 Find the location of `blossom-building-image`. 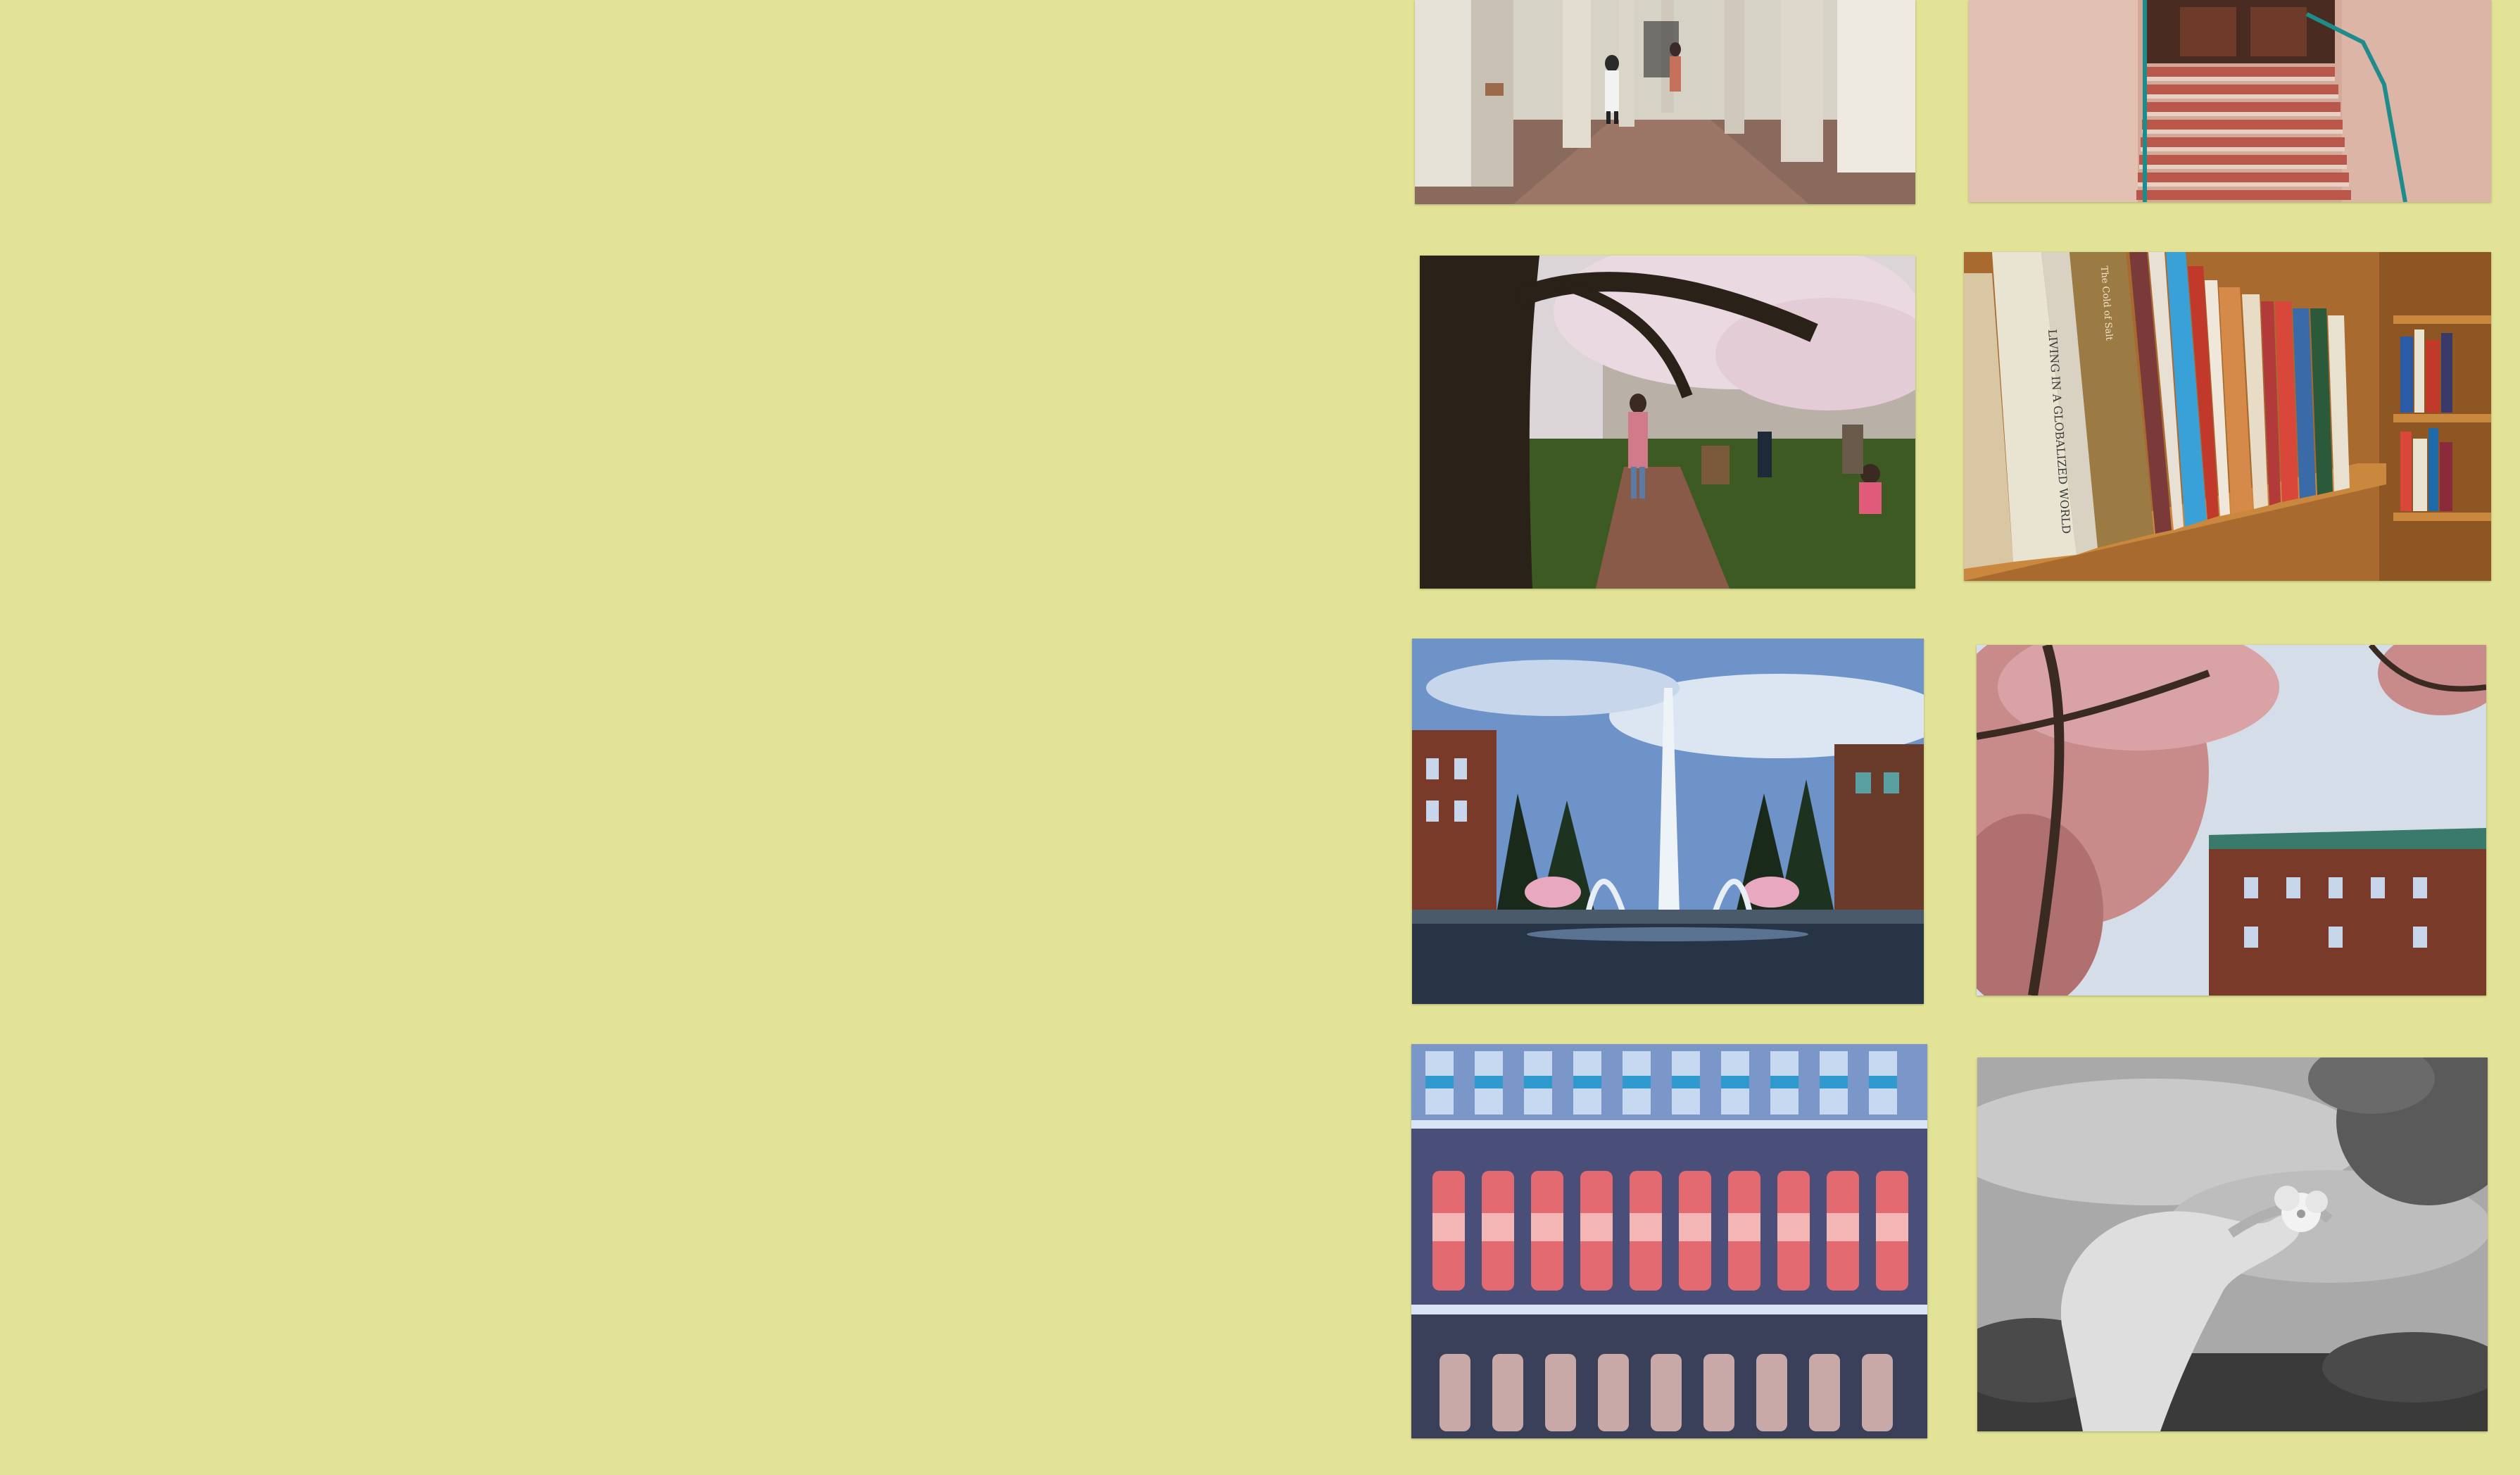

blossom-building-image is located at coordinates (2231, 820).